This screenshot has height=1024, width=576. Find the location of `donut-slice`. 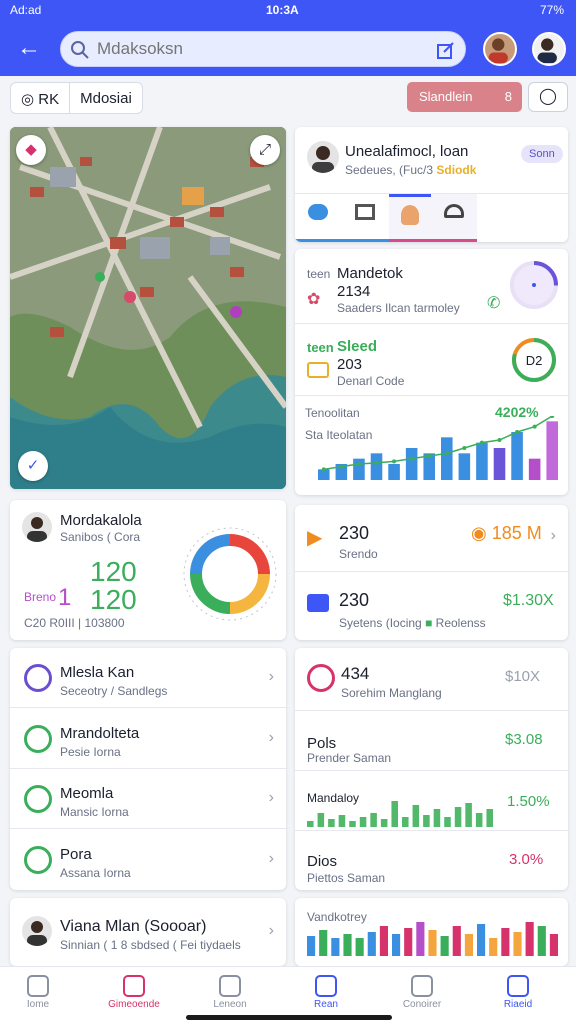

donut-slice is located at coordinates (210, 554).